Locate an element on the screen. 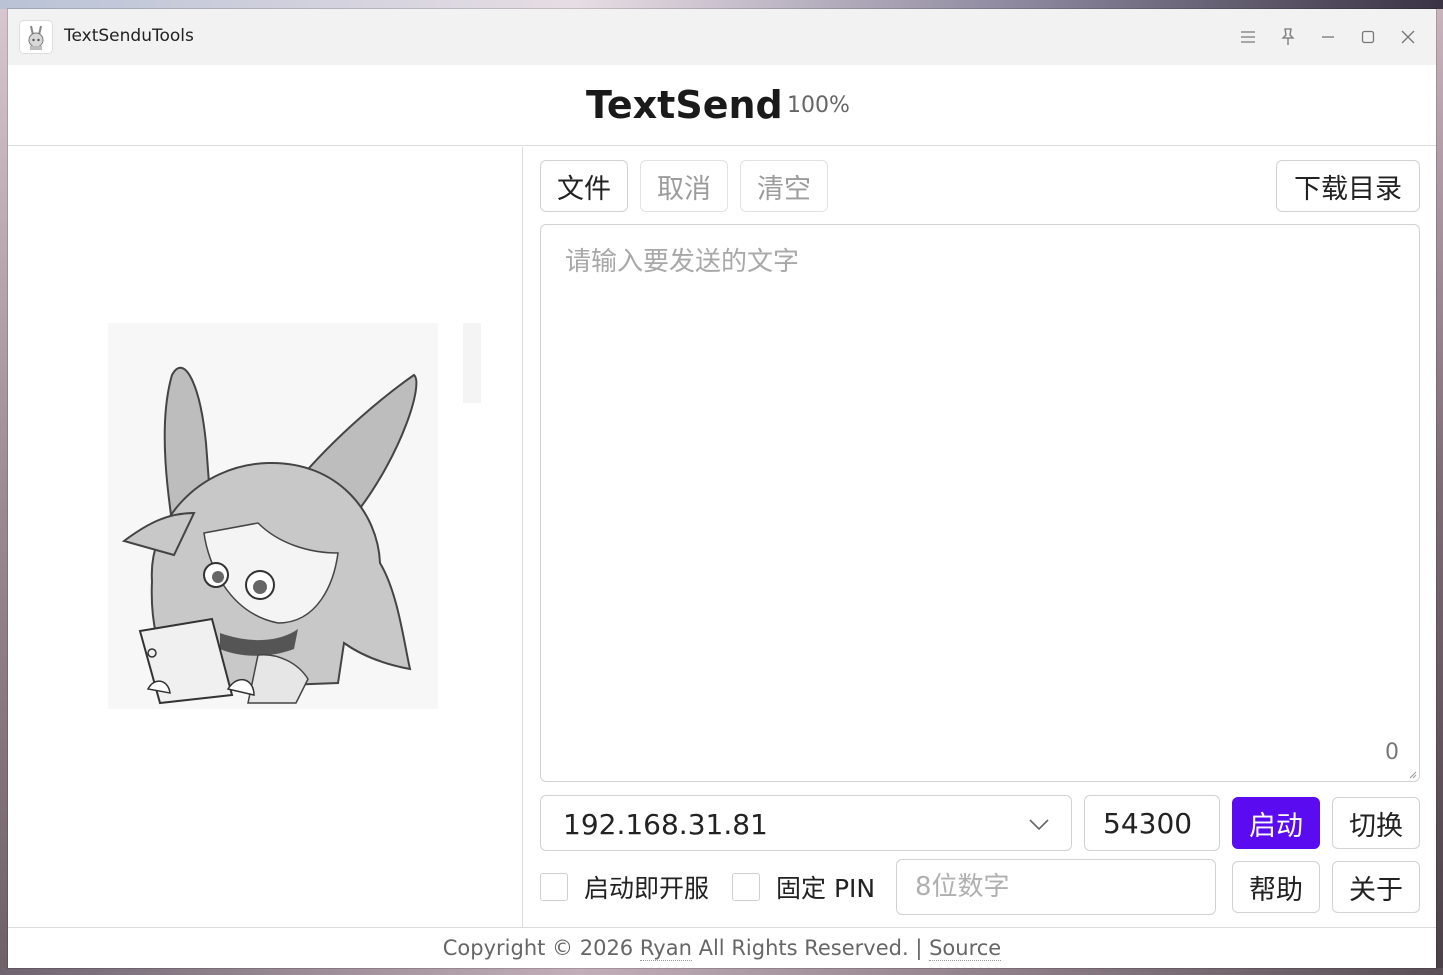 The height and width of the screenshot is (975, 1443). auto-serve-option: 启动即开服 is located at coordinates (624, 887).